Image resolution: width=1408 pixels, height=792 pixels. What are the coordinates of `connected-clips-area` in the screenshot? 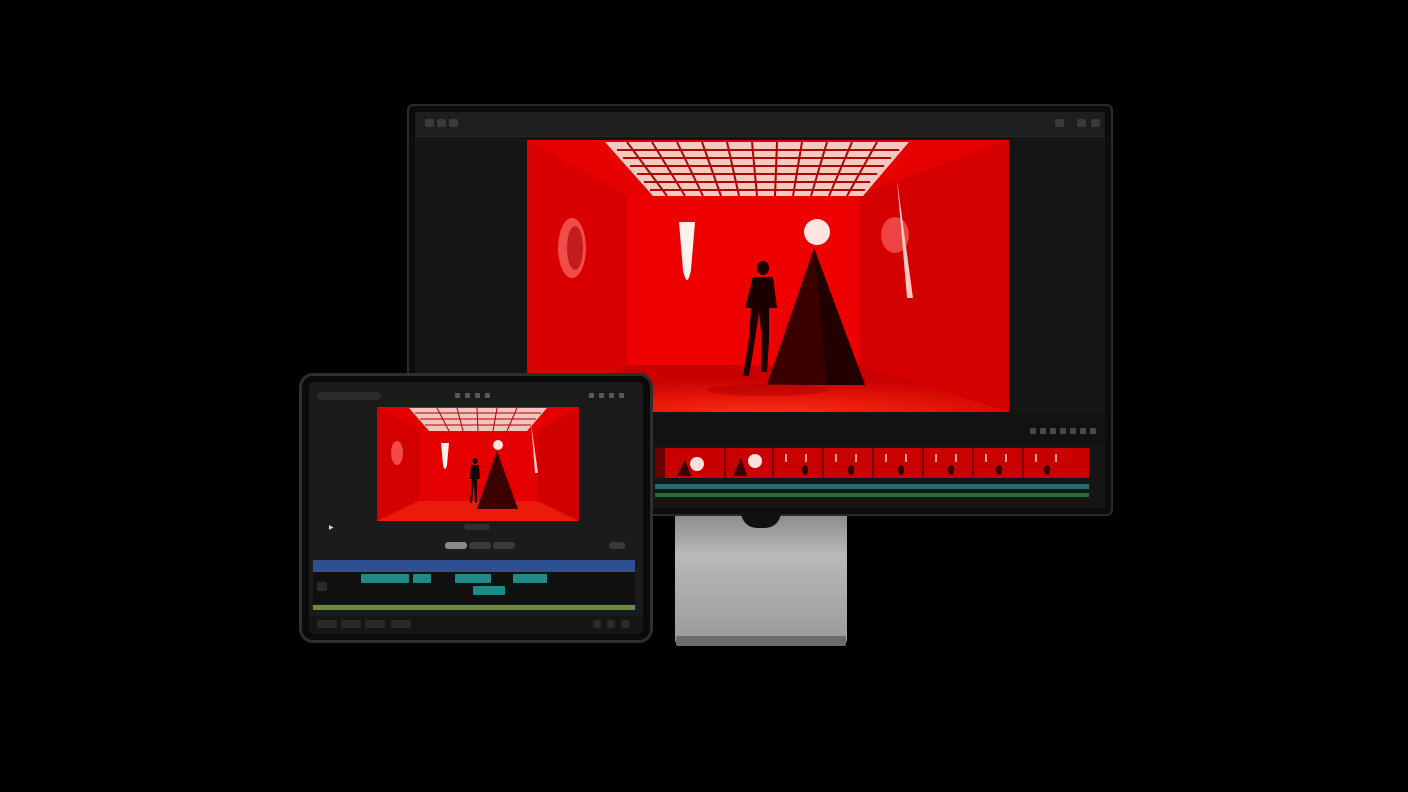 It's located at (474, 588).